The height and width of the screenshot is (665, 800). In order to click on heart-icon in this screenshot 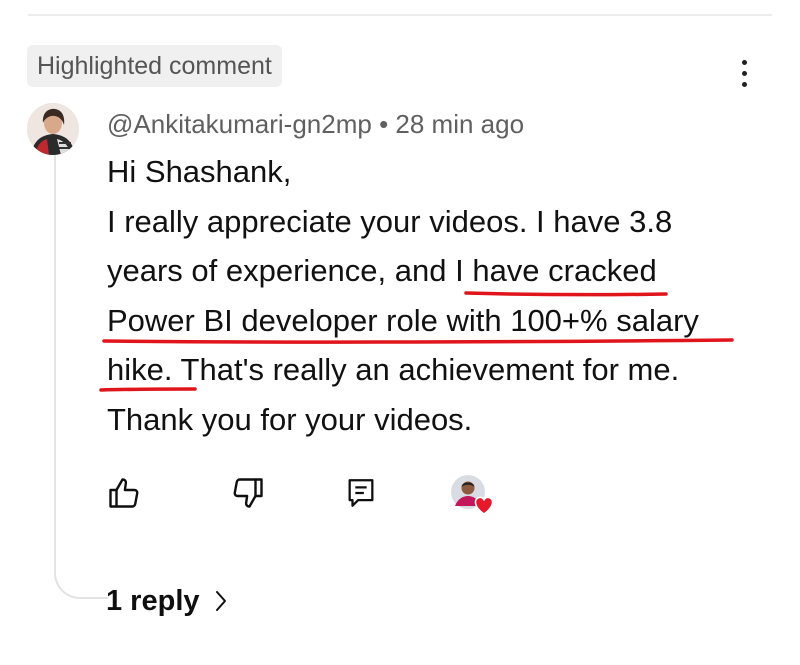, I will do `click(484, 505)`.